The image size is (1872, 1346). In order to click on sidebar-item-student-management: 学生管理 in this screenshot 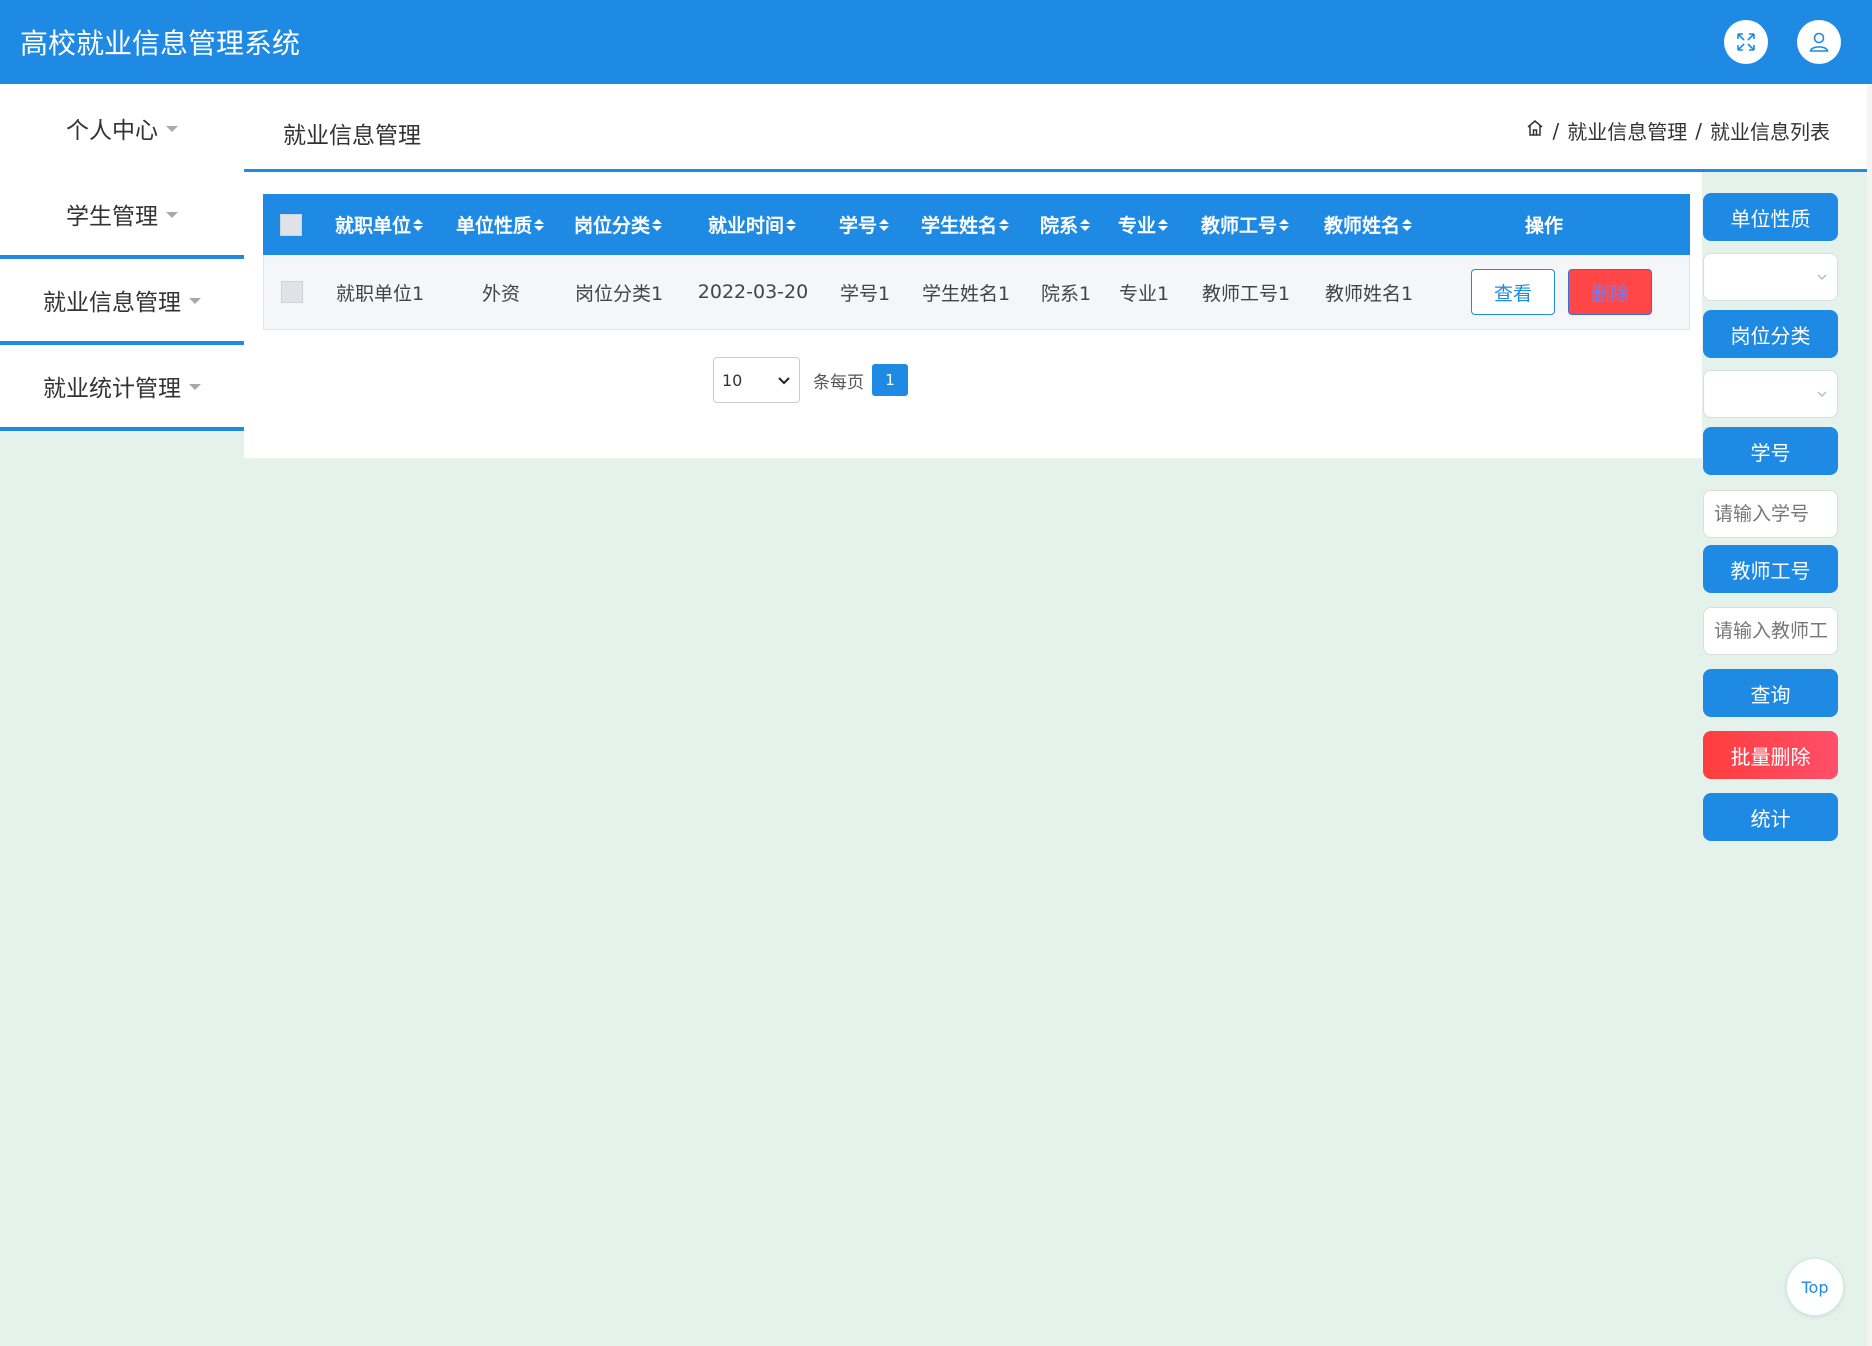, I will do `click(122, 215)`.